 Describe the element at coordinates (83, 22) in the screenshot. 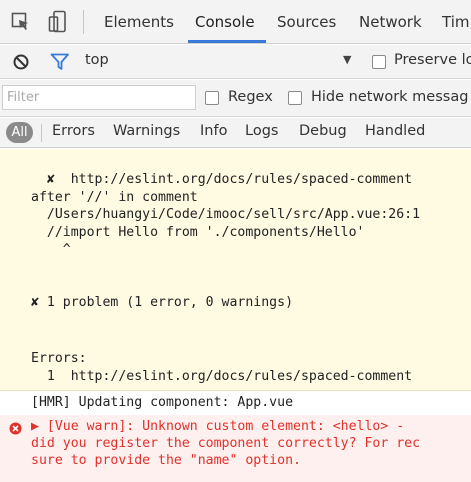

I see `tab-separator` at that location.